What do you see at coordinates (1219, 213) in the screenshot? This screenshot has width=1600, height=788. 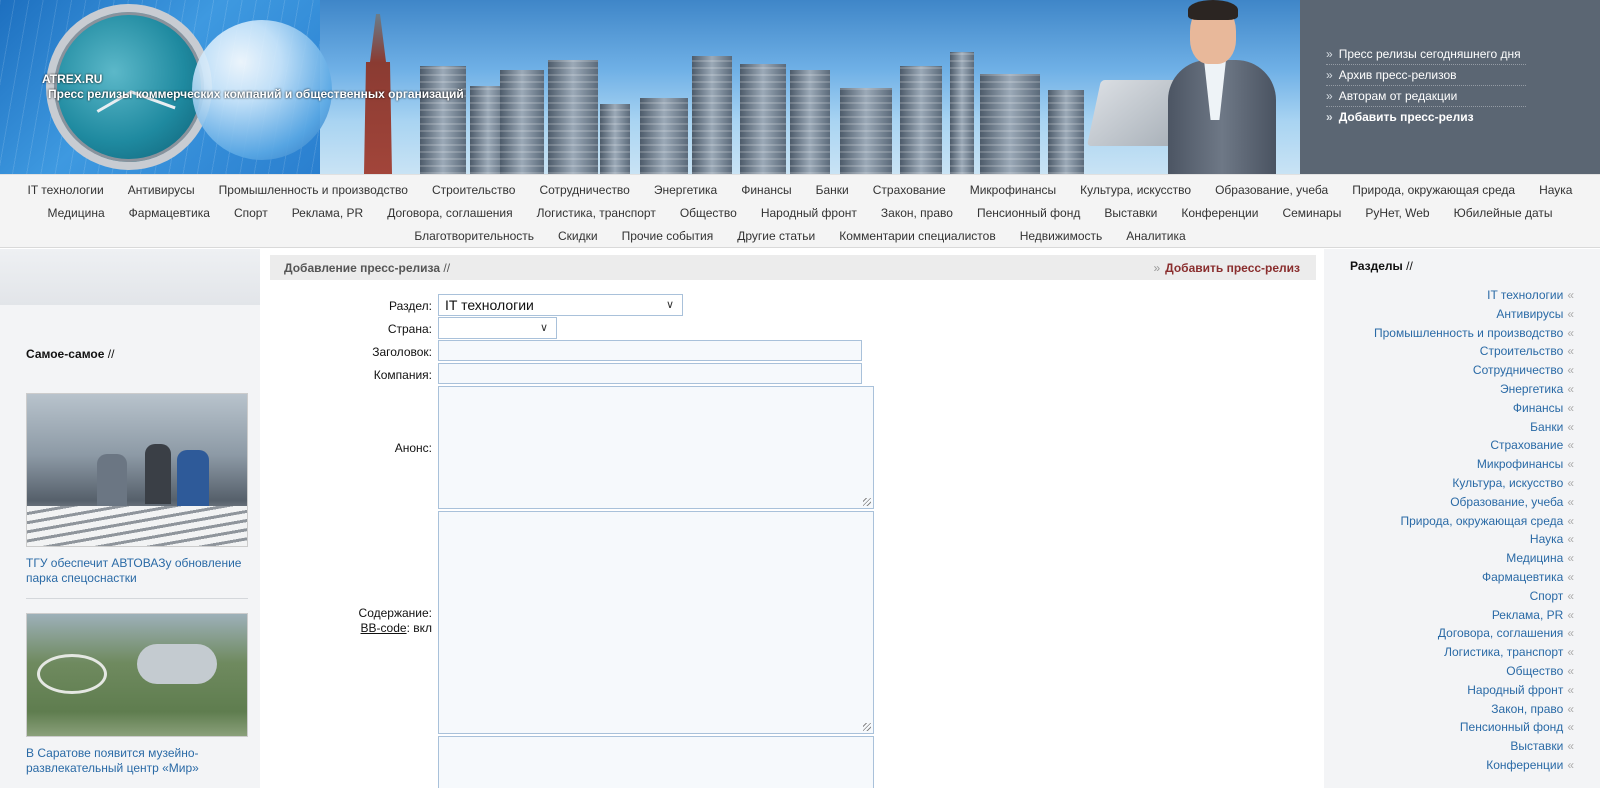 I see `category-link: Конференции` at bounding box center [1219, 213].